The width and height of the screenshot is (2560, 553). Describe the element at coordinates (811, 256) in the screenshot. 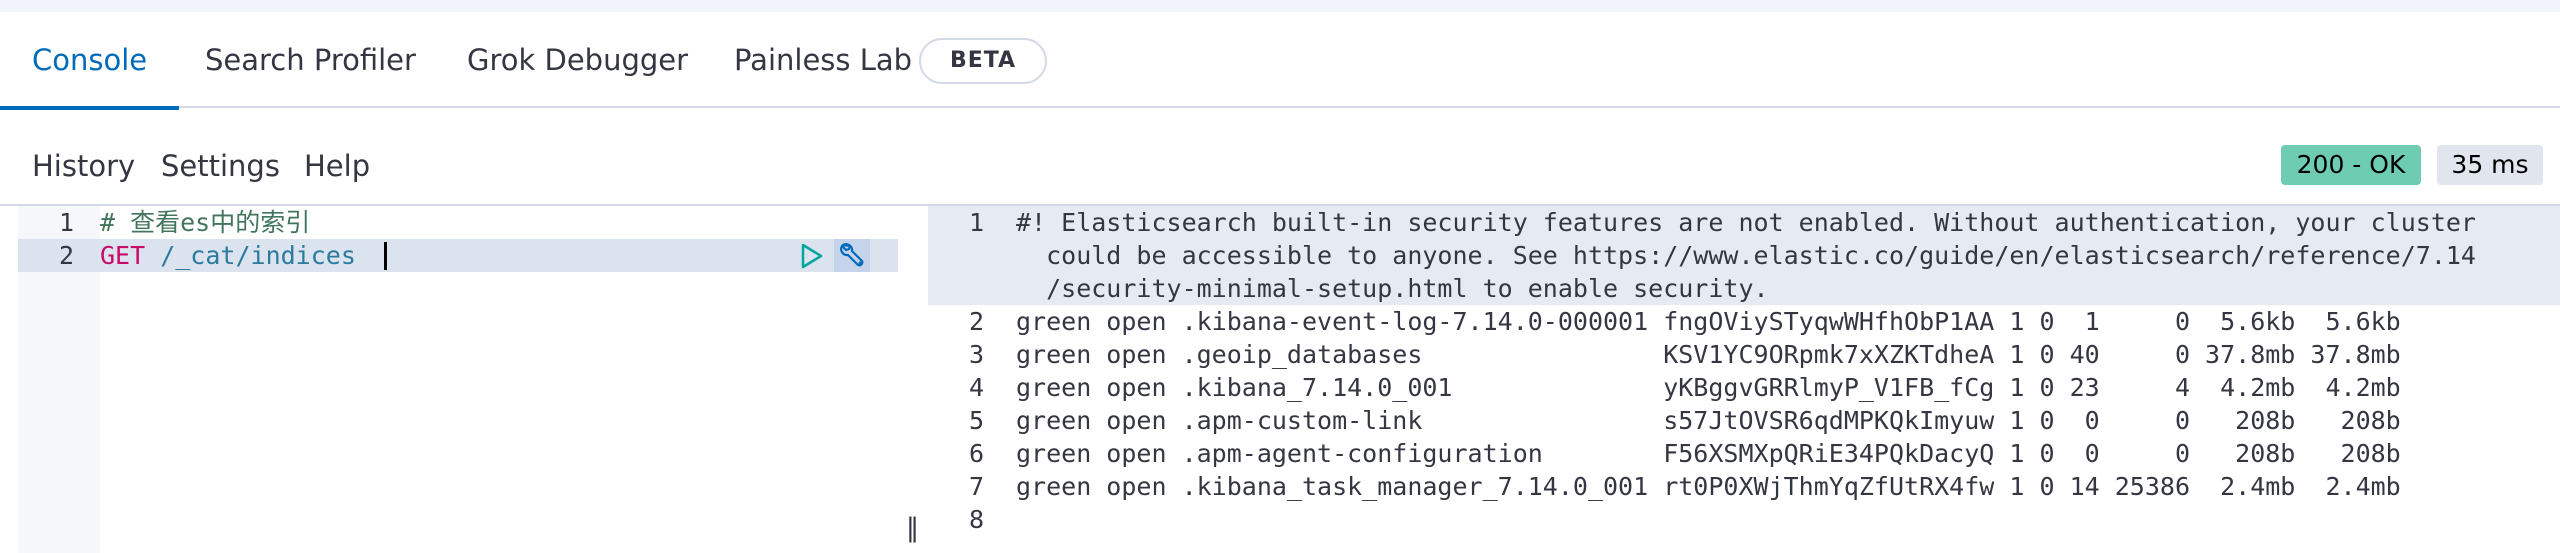

I see `play-icon` at that location.